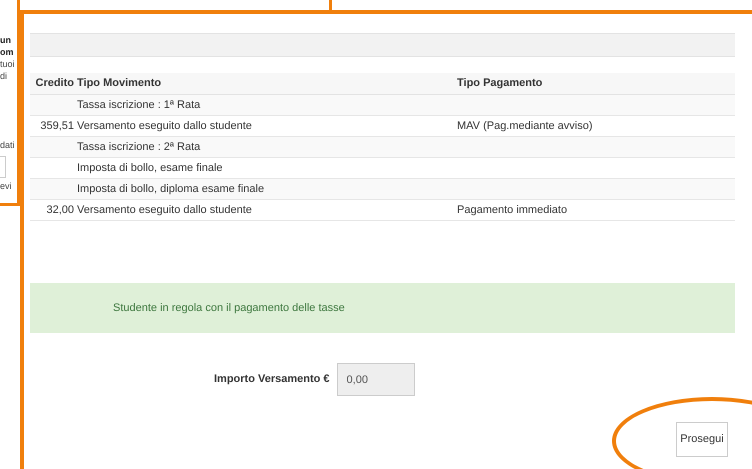  I want to click on table-cell-text: Tassa iscrizione : 2ª Rata, so click(139, 147).